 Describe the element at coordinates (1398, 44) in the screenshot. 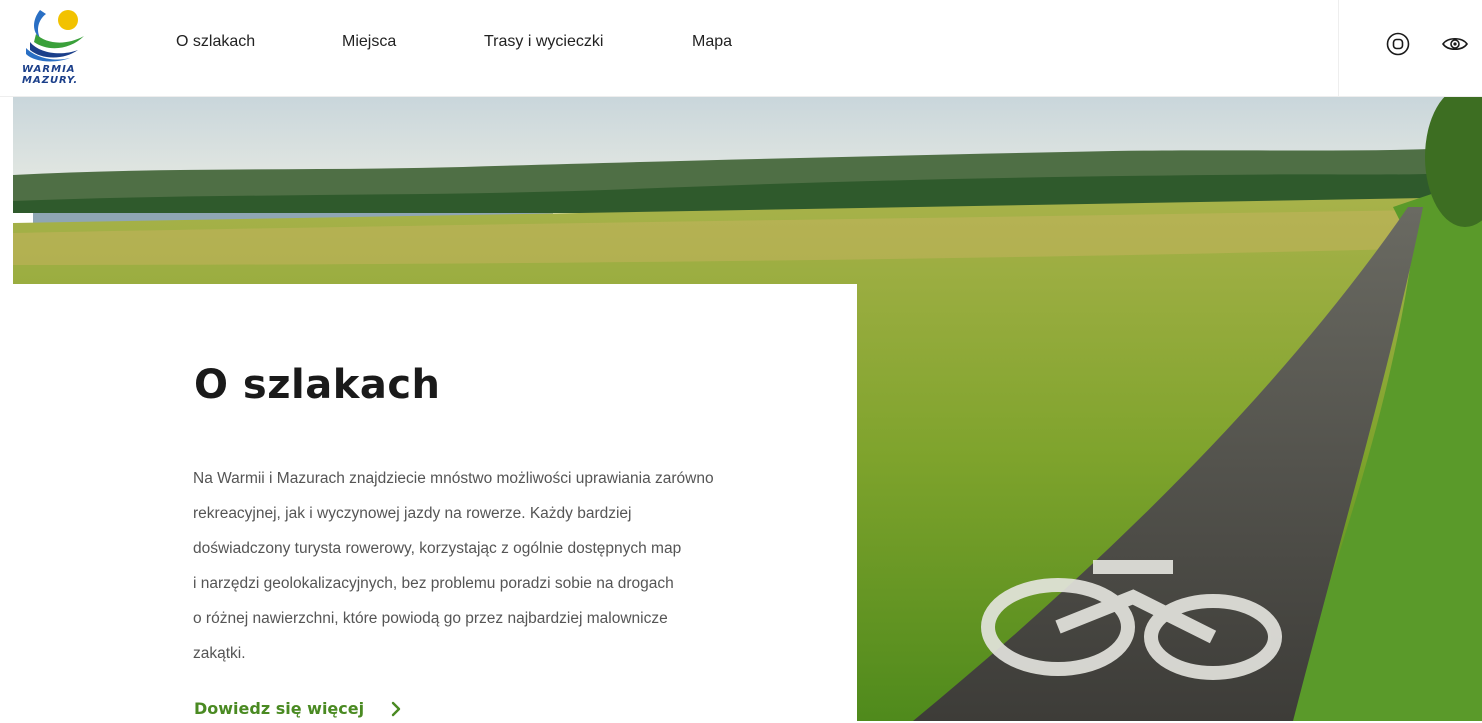

I see `contrast-icon` at that location.